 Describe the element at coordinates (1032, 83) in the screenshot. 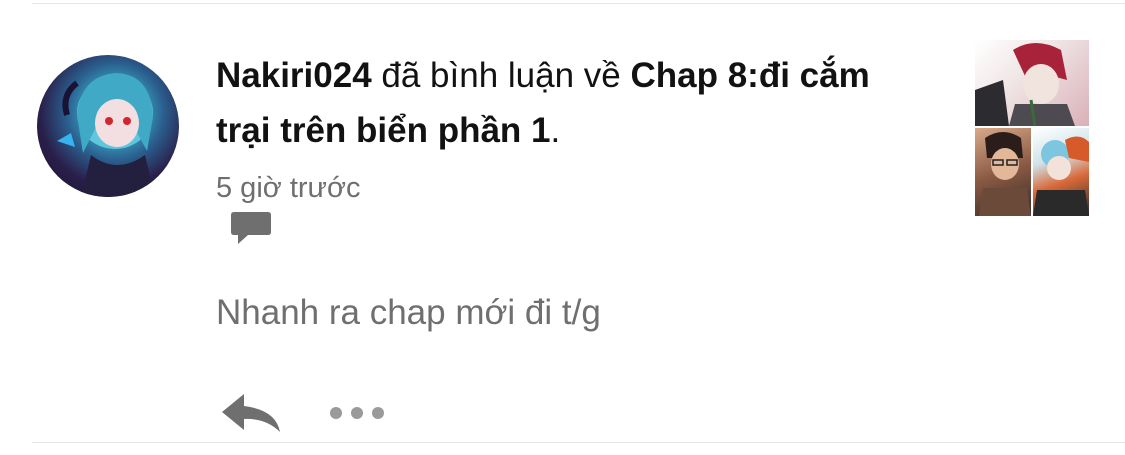

I see `cover-panel-top` at that location.